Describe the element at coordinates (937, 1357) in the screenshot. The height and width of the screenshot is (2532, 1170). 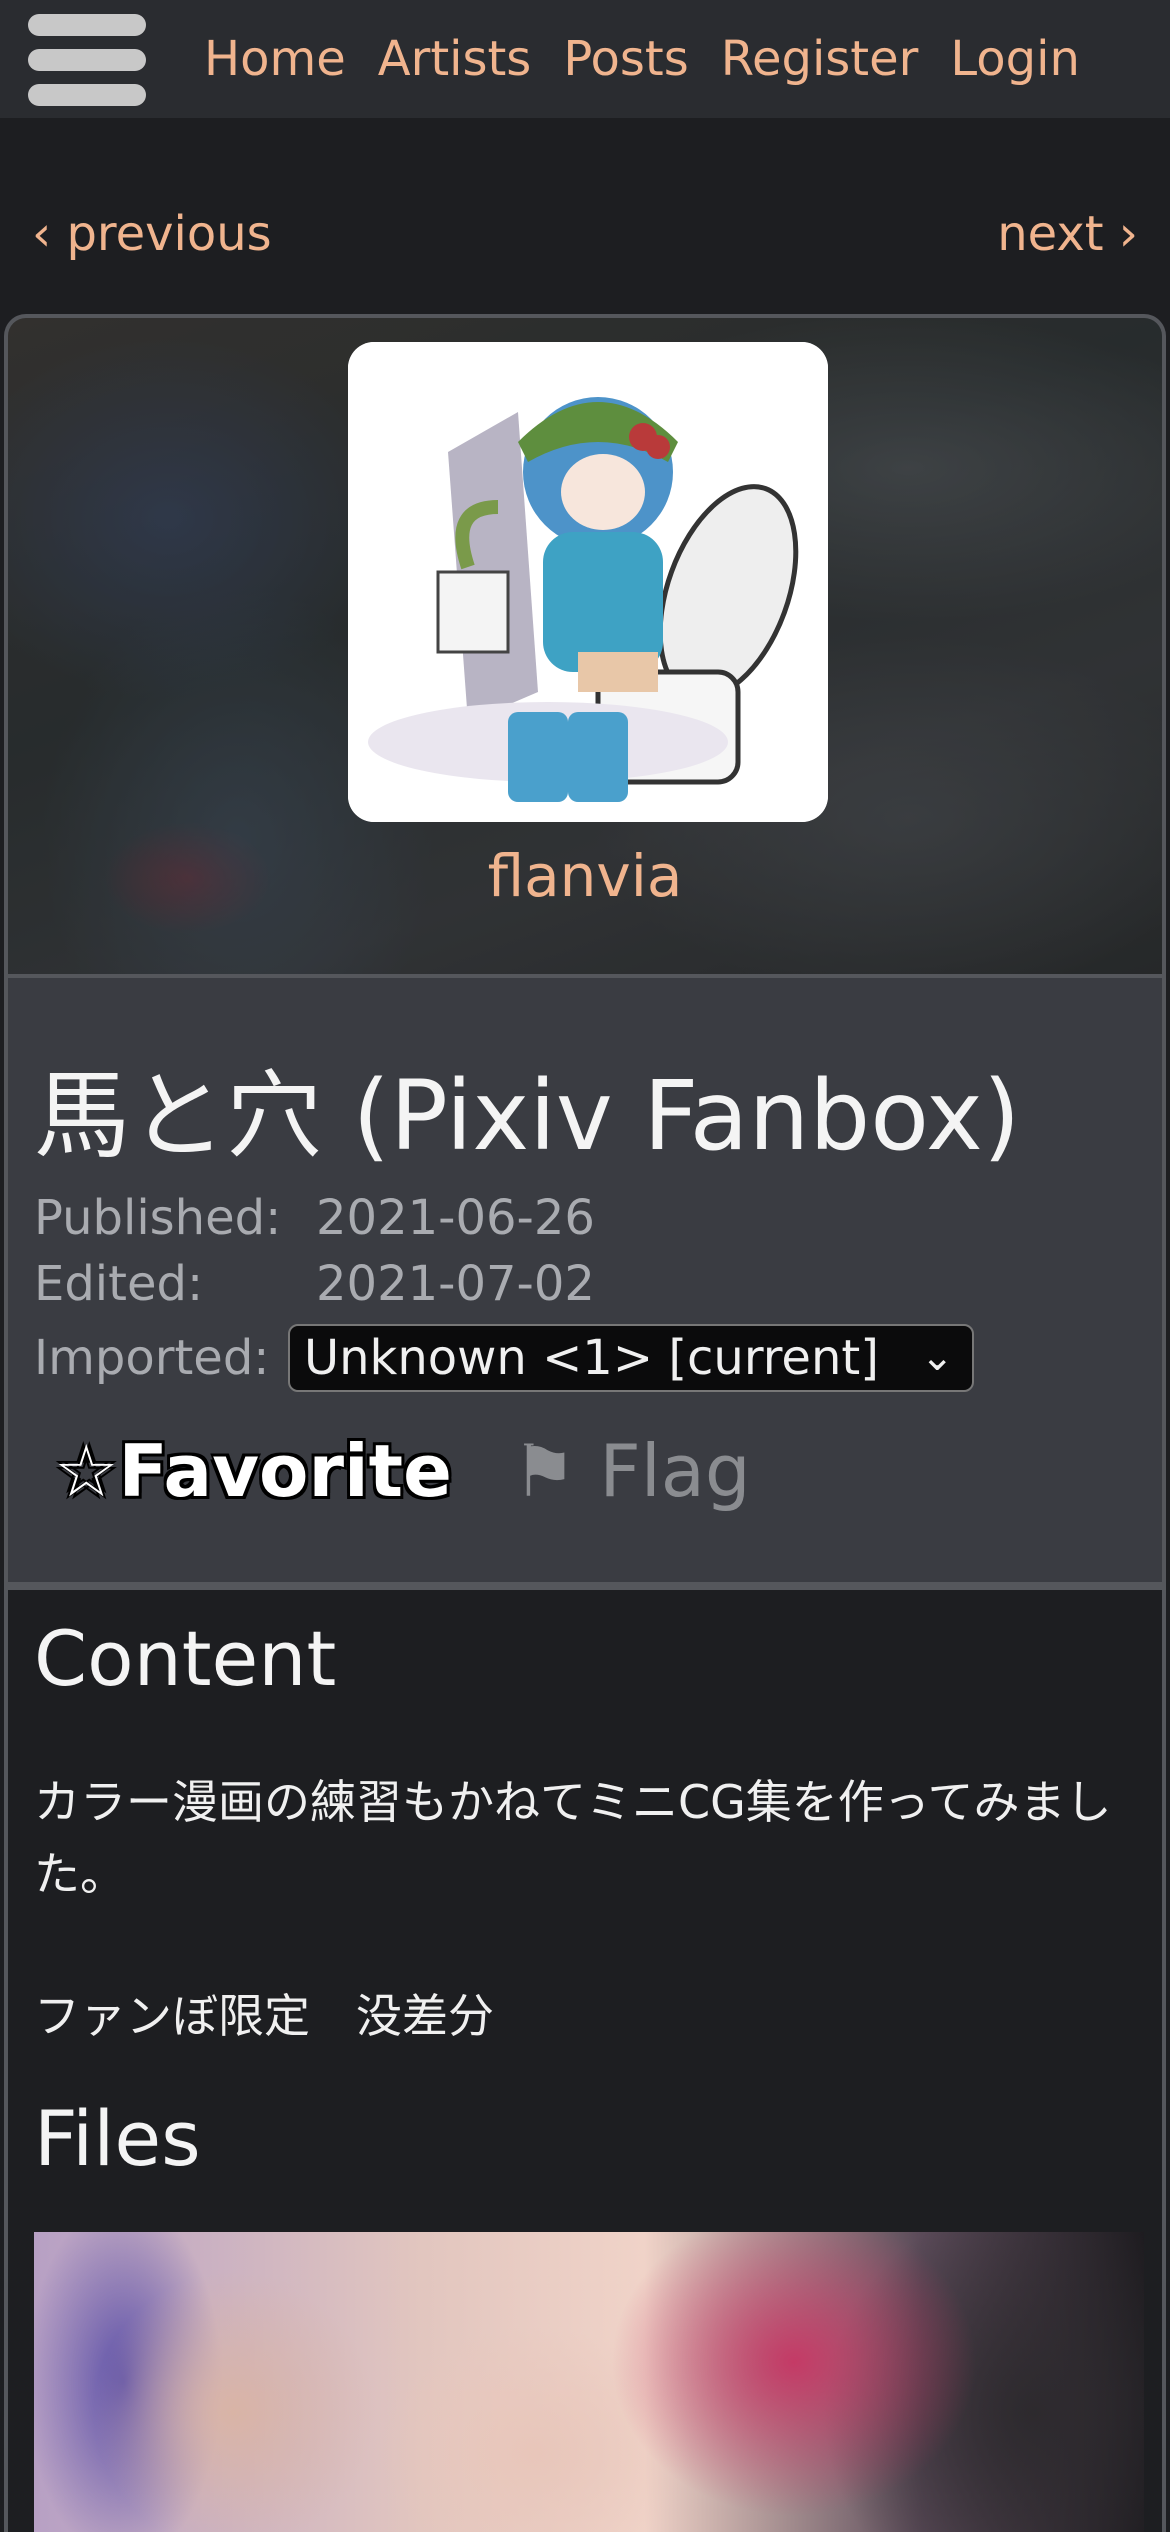
I see `chevron-down-icon: ⌄` at that location.